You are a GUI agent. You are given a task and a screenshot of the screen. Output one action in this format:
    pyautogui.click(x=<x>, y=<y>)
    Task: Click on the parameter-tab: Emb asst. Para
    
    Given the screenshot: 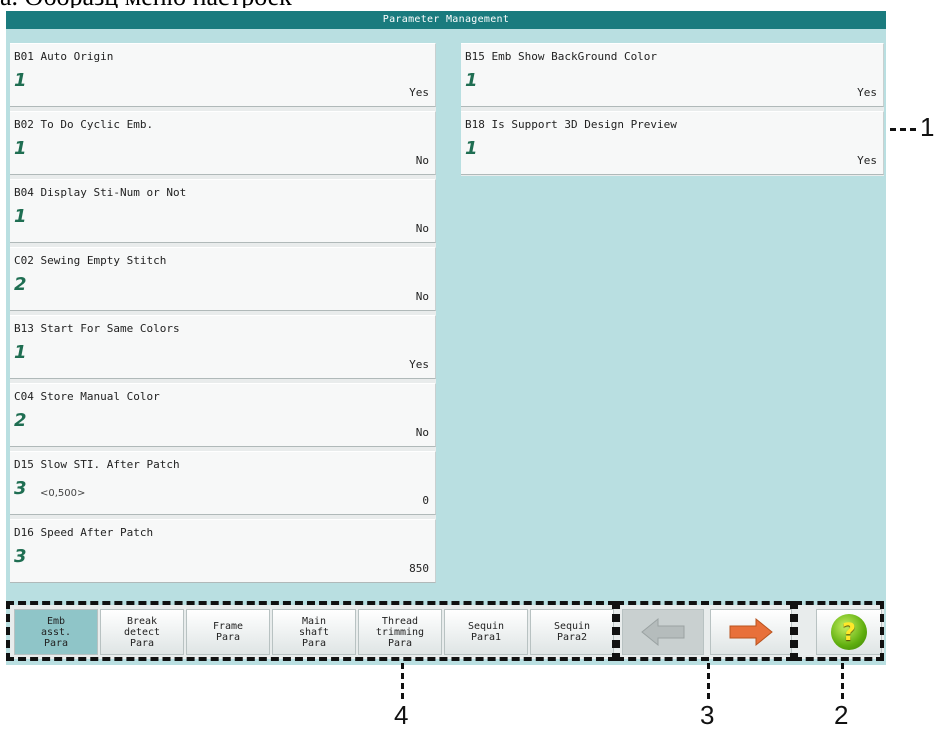 What is the action you would take?
    pyautogui.click(x=56, y=632)
    